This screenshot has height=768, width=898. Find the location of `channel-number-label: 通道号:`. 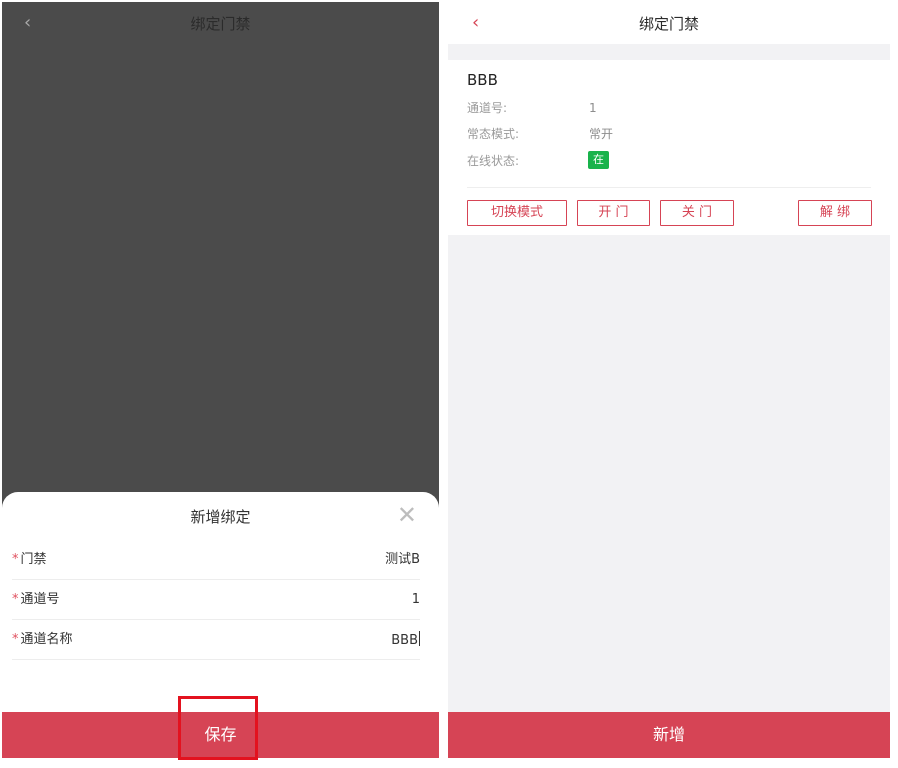

channel-number-label: 通道号: is located at coordinates (487, 108).